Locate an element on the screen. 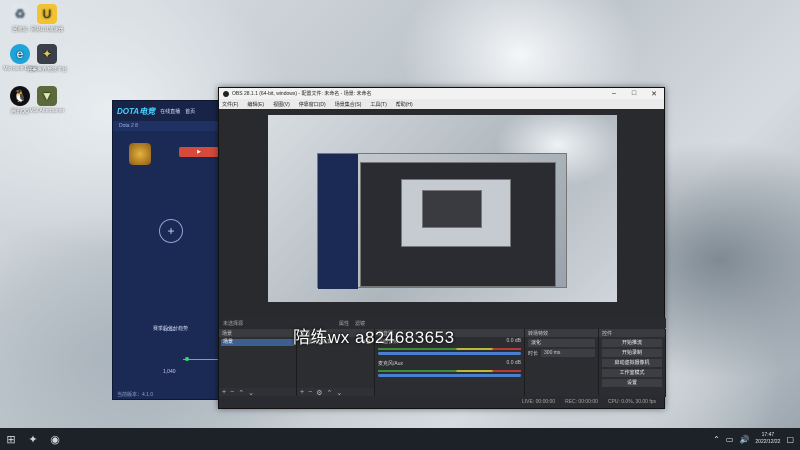 The image size is (800, 450). nested-obs is located at coordinates (458, 224).